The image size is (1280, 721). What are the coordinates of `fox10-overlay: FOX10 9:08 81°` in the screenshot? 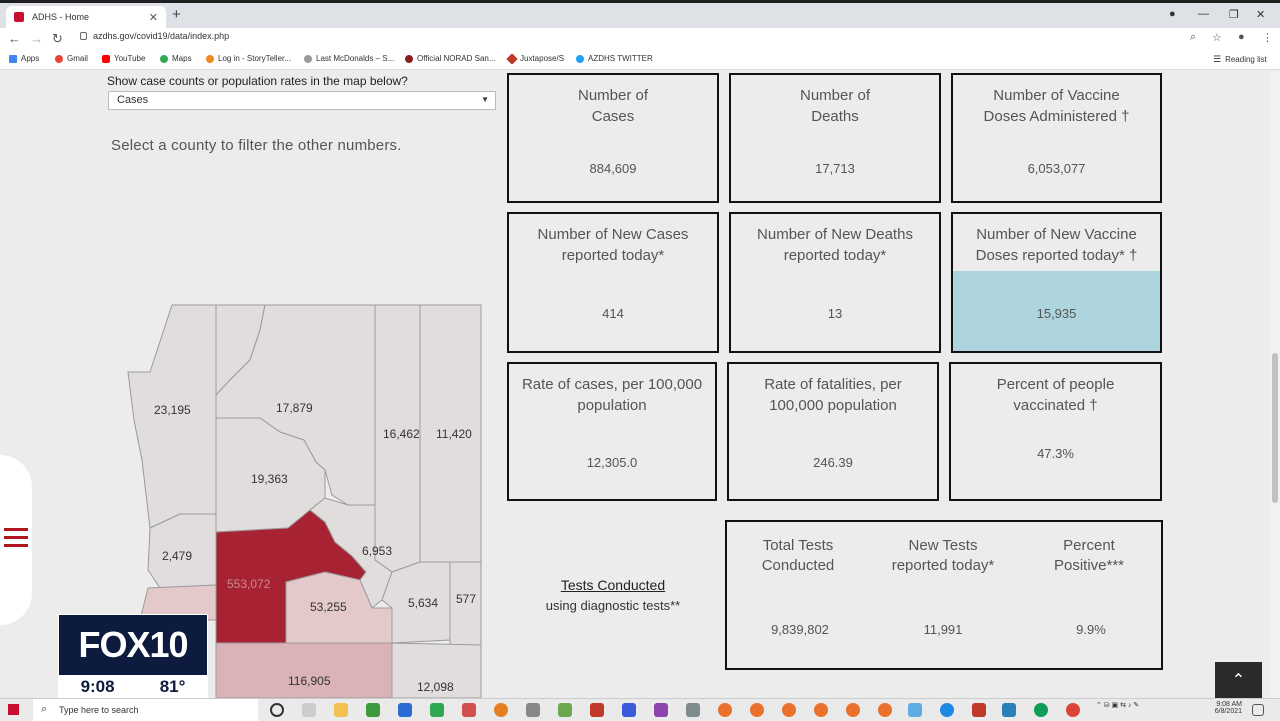 It's located at (133, 656).